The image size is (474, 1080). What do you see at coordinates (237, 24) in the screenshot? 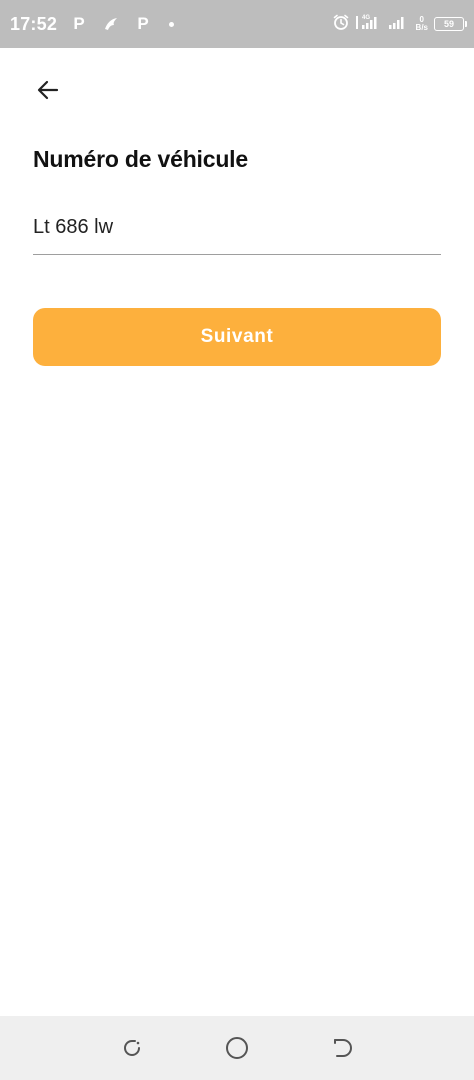
I see `status-bar: 17:52 P P 4G 0 B/s 59` at bounding box center [237, 24].